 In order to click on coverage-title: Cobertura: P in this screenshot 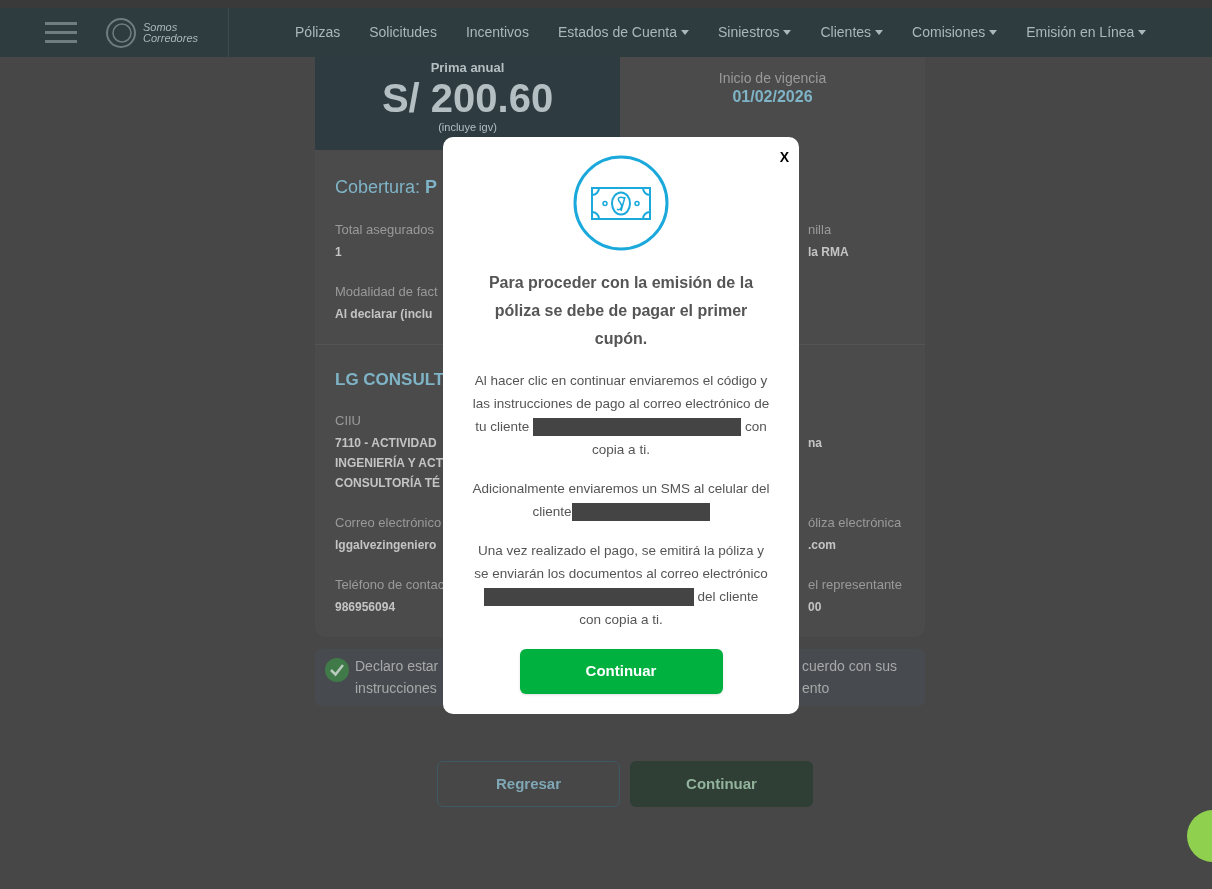, I will do `click(386, 187)`.